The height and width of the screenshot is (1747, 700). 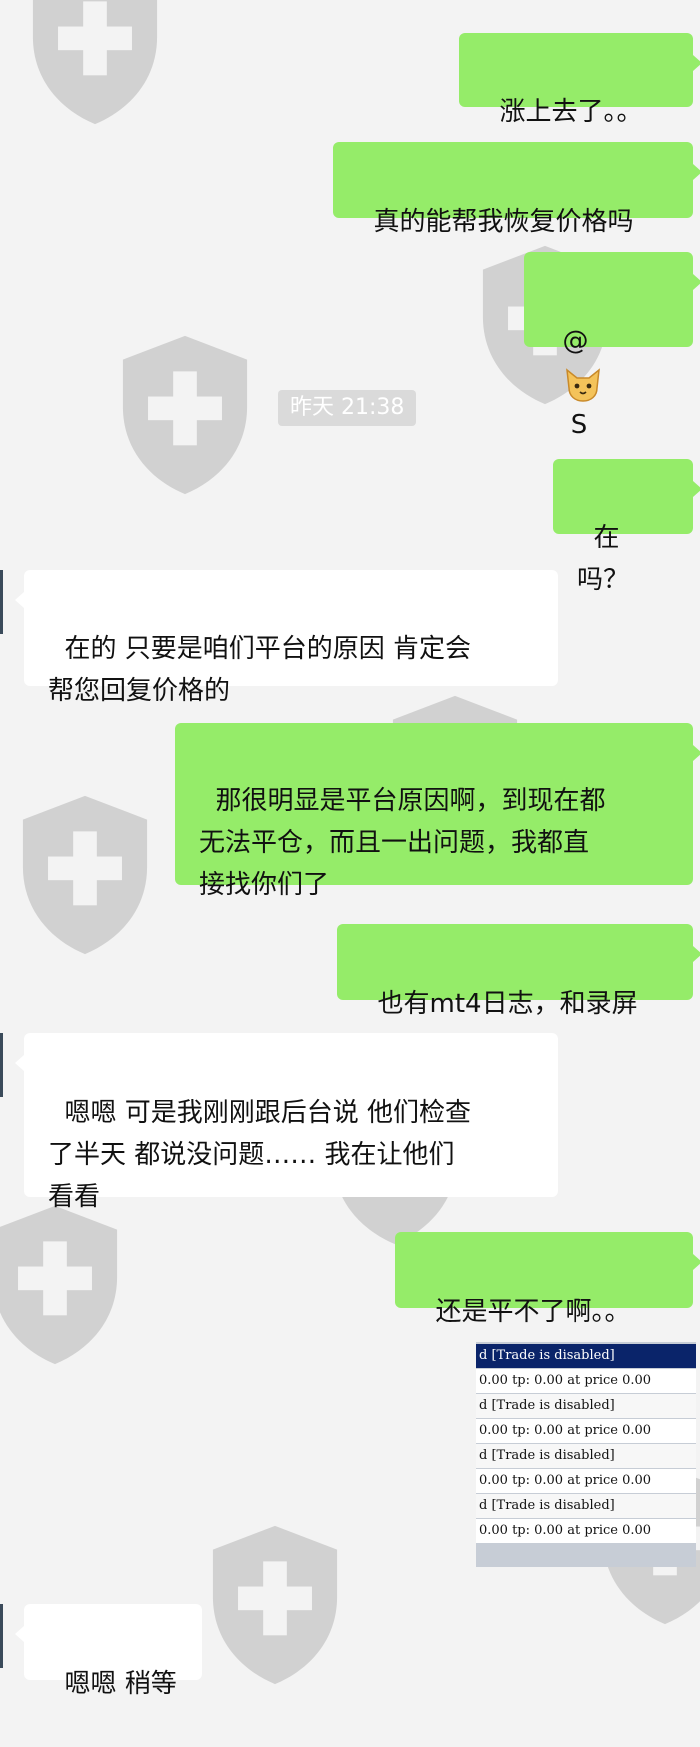 I want to click on message-timestamp: 昨天 21:38, so click(x=347, y=408).